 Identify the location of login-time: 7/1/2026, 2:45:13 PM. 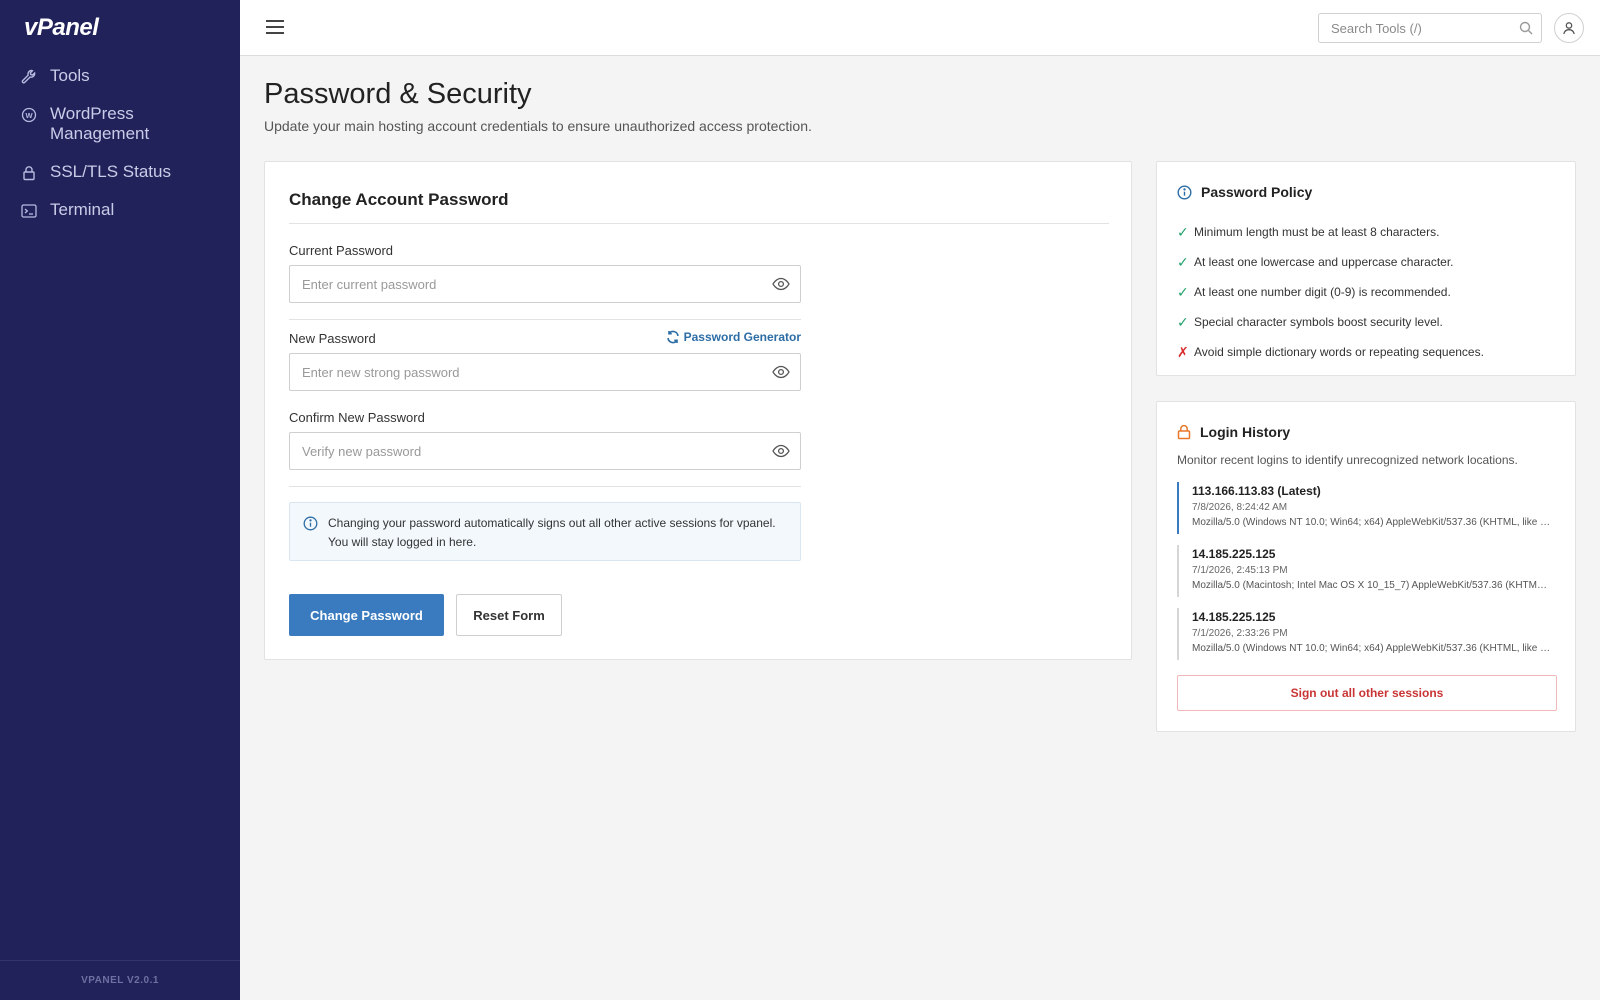
(1240, 570).